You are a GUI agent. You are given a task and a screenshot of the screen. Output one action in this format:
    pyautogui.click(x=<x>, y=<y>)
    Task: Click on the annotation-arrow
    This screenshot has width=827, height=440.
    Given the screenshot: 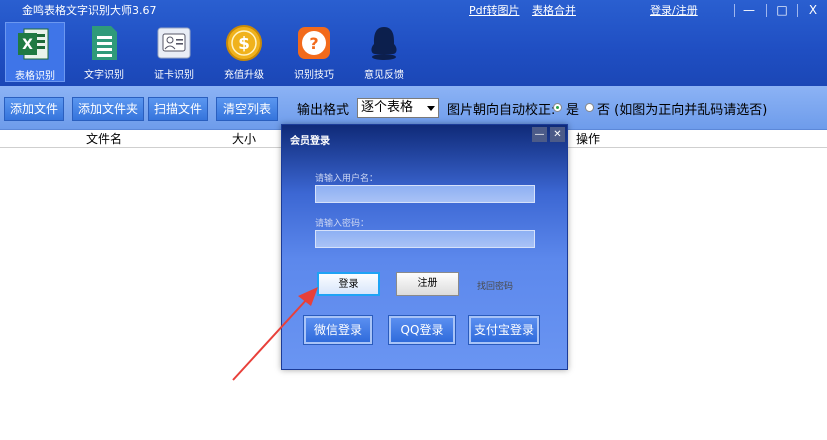 What is the action you would take?
    pyautogui.click(x=275, y=334)
    